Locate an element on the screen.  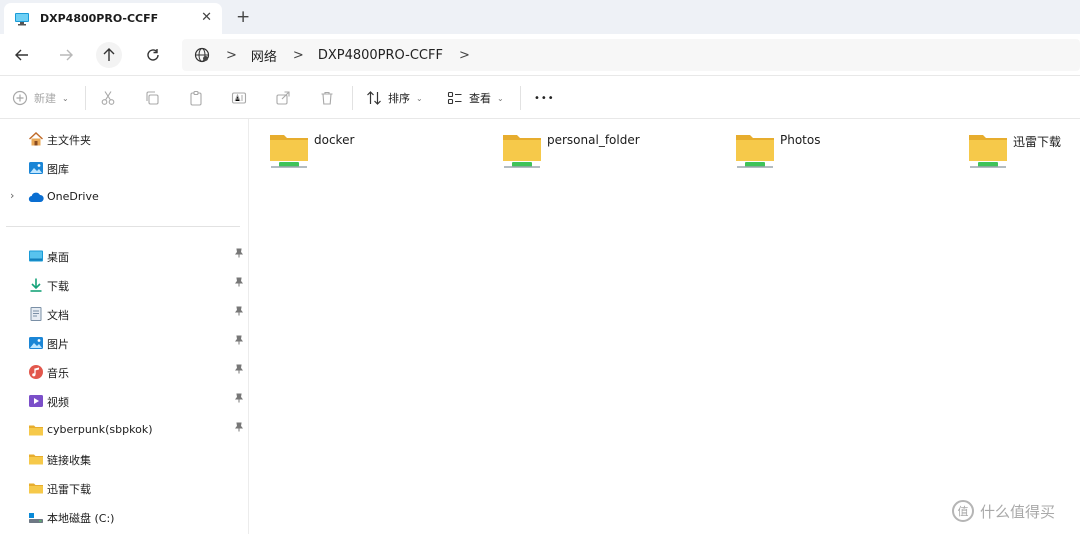
rename-button is located at coordinates (239, 98).